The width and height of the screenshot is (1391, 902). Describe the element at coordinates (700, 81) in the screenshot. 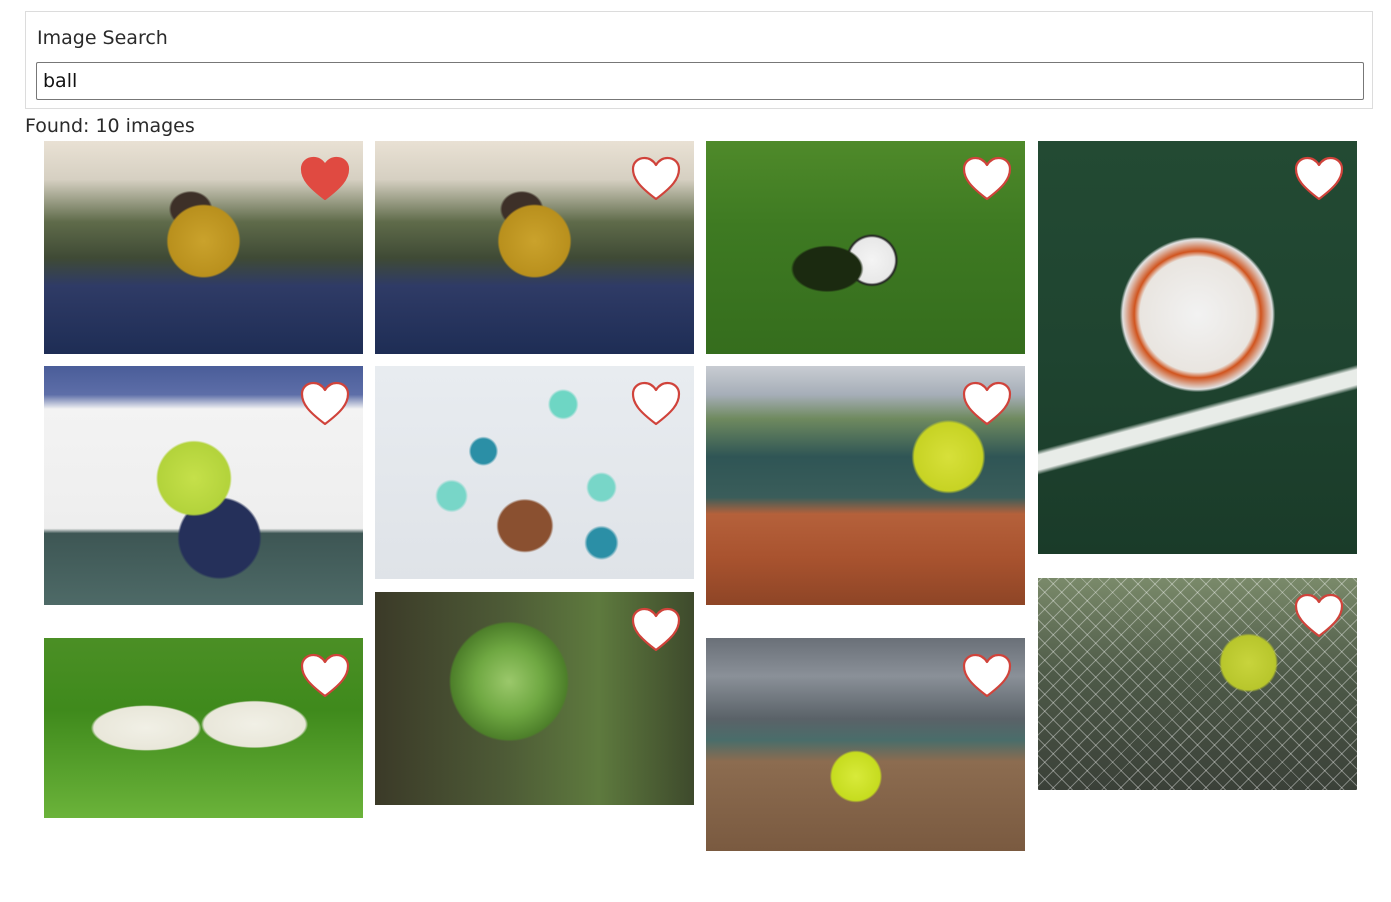

I see `search-input` at that location.